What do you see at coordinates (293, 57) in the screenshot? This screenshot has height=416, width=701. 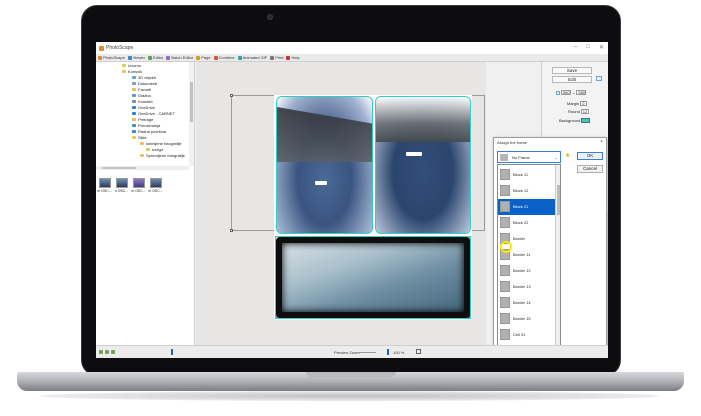 I see `tab-help: Help` at bounding box center [293, 57].